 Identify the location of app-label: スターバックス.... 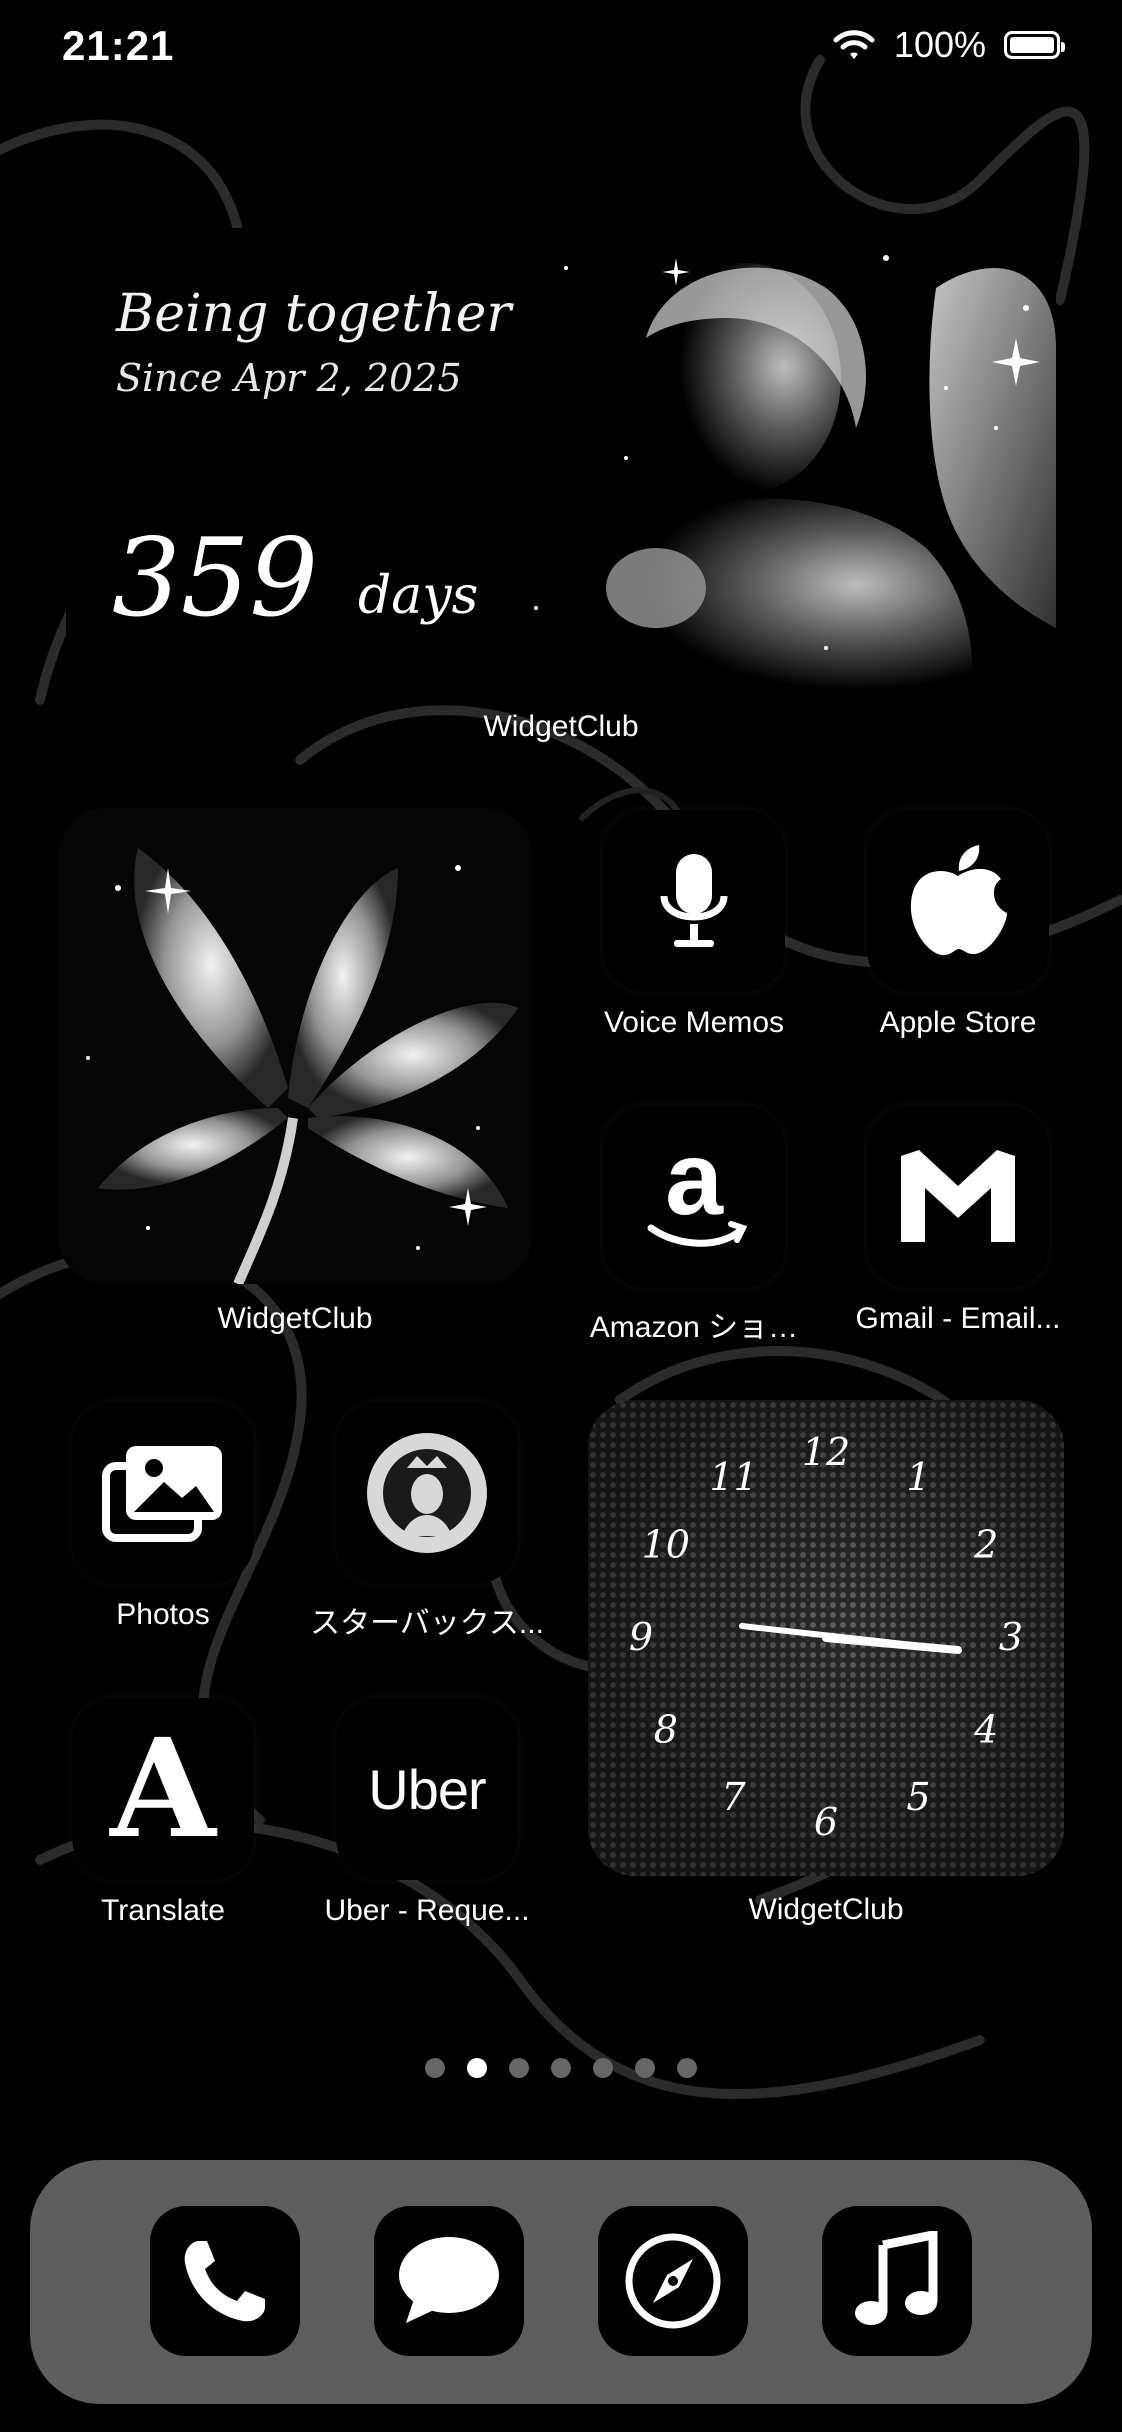
(427, 1623).